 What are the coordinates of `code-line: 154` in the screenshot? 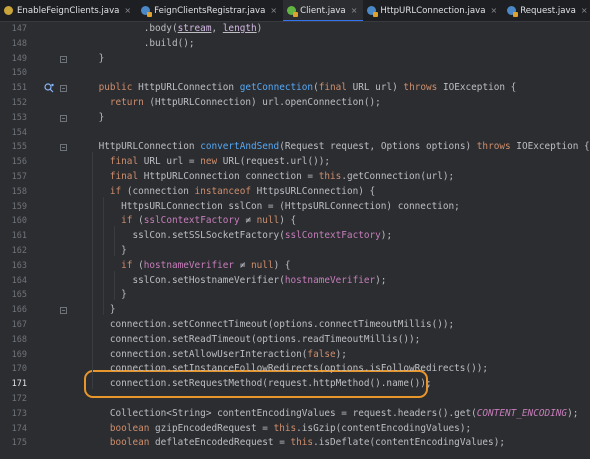 It's located at (295, 133).